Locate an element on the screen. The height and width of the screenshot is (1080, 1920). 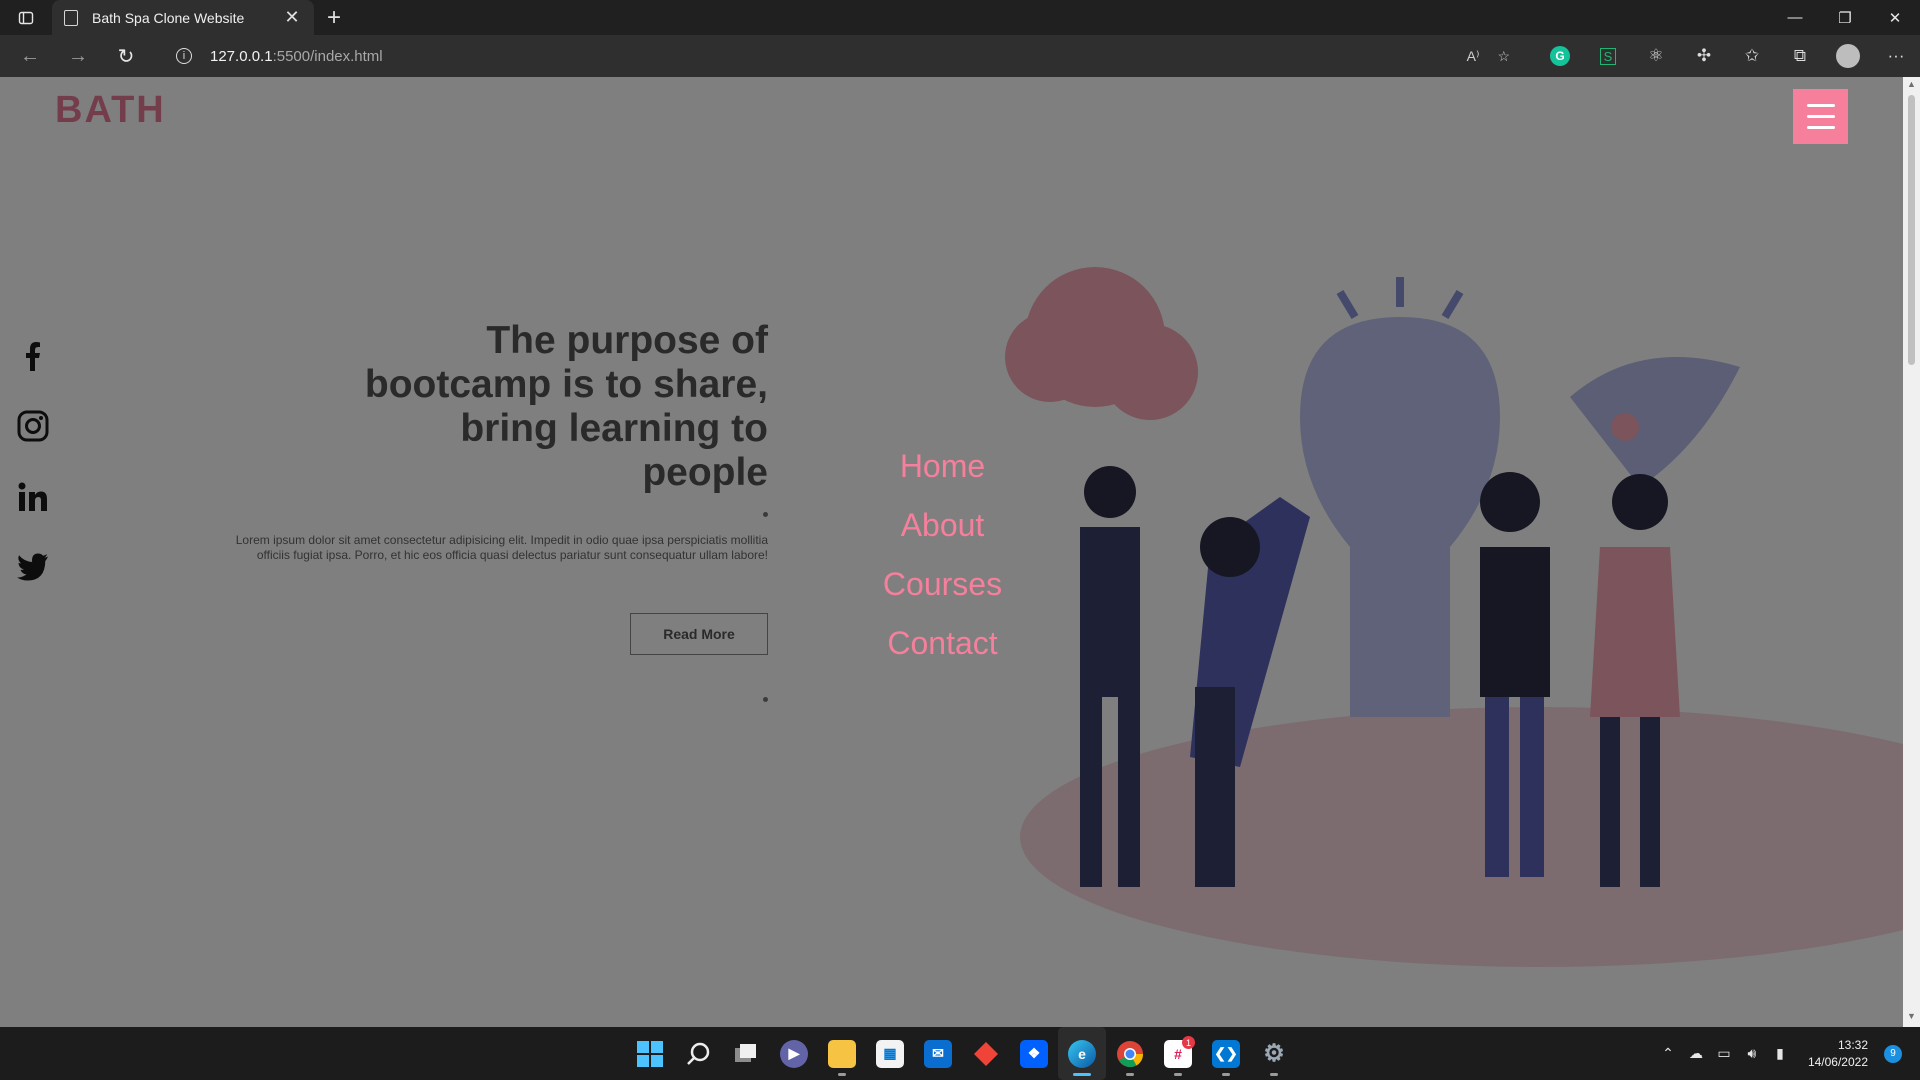
window-controls: — ❐ ✕ is located at coordinates (1845, 17).